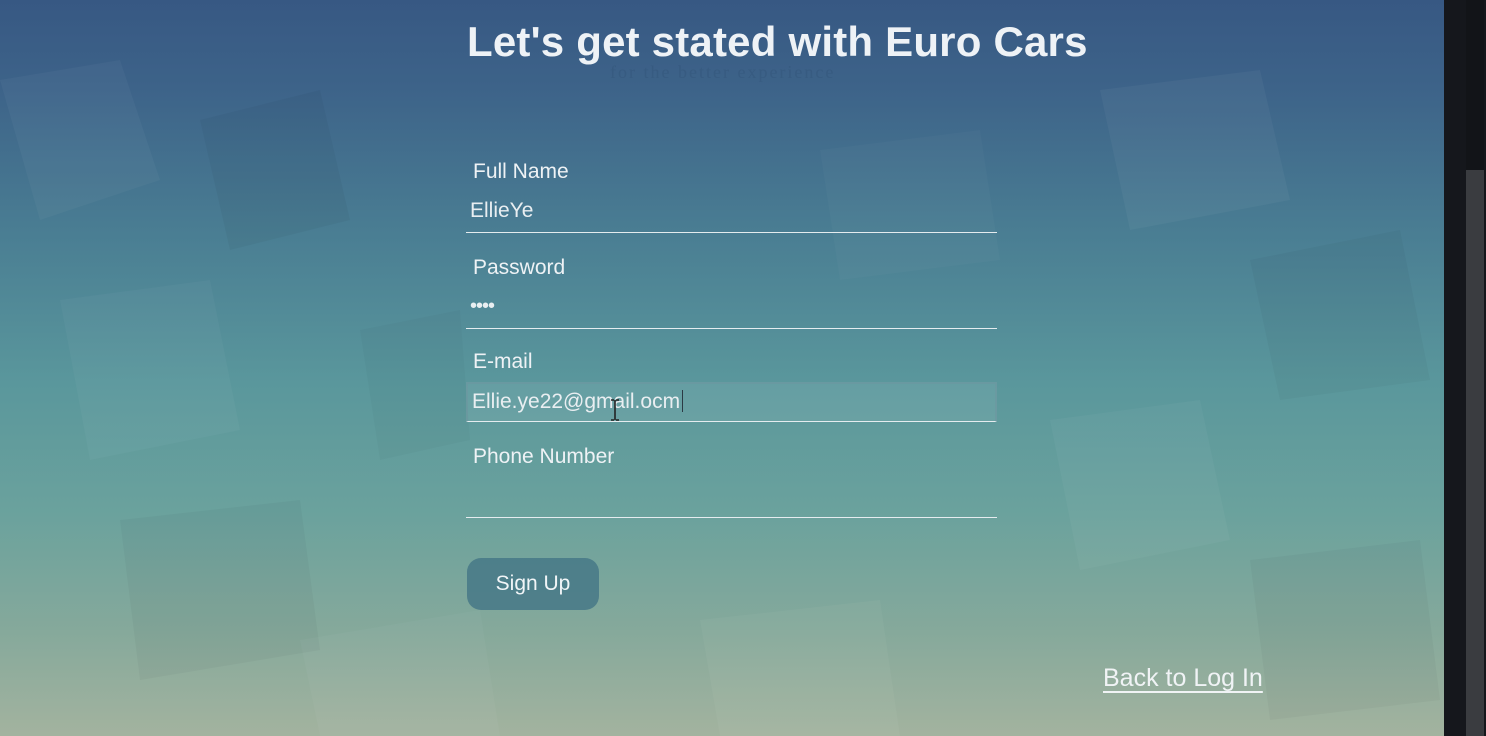  Describe the element at coordinates (544, 456) in the screenshot. I see `phone-label: Phone Number` at that location.